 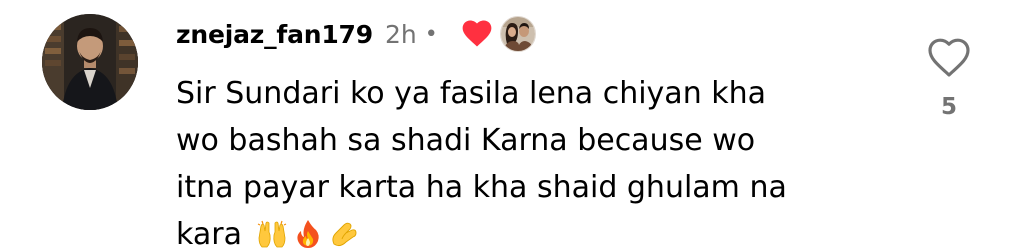 What do you see at coordinates (274, 34) in the screenshot?
I see `username-link: znejaz_fan179` at bounding box center [274, 34].